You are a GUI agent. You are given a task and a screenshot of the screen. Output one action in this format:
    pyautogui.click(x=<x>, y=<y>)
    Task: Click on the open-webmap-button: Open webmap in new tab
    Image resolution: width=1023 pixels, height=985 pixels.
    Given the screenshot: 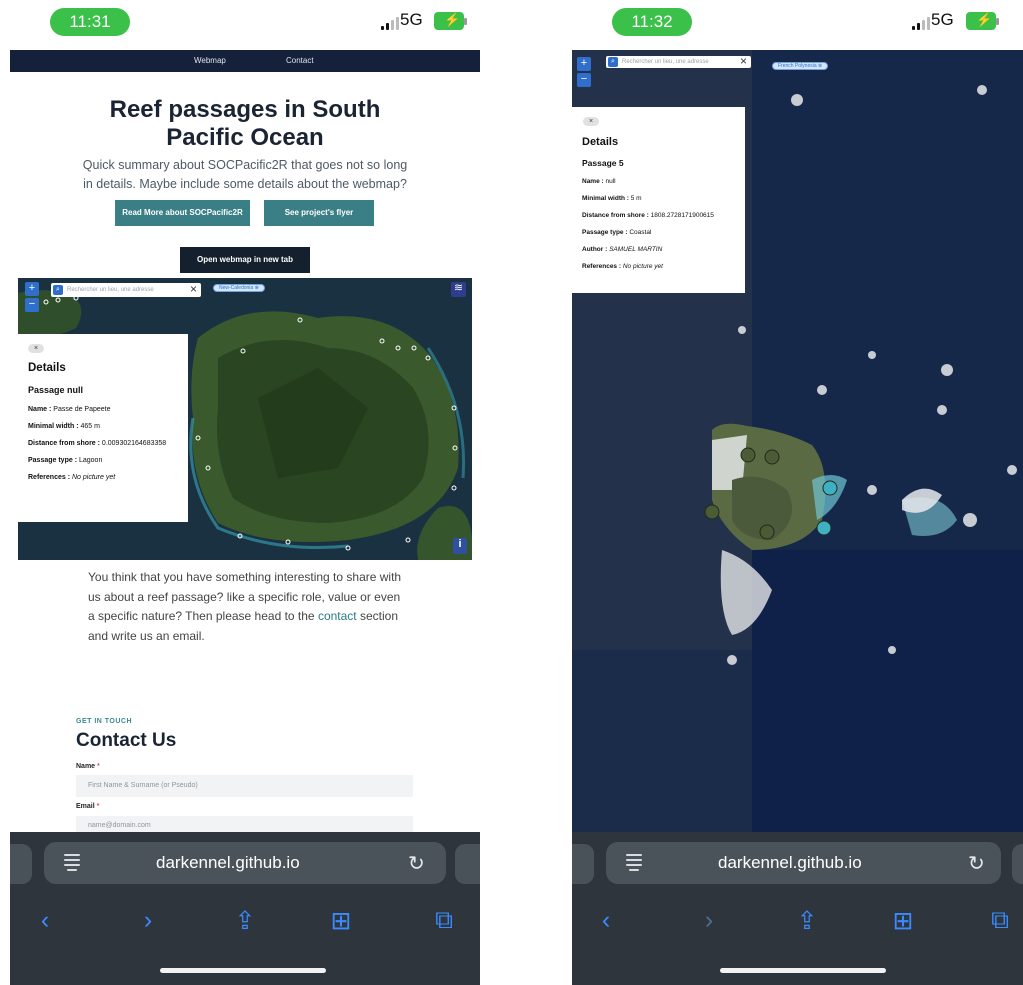 What is the action you would take?
    pyautogui.click(x=245, y=260)
    